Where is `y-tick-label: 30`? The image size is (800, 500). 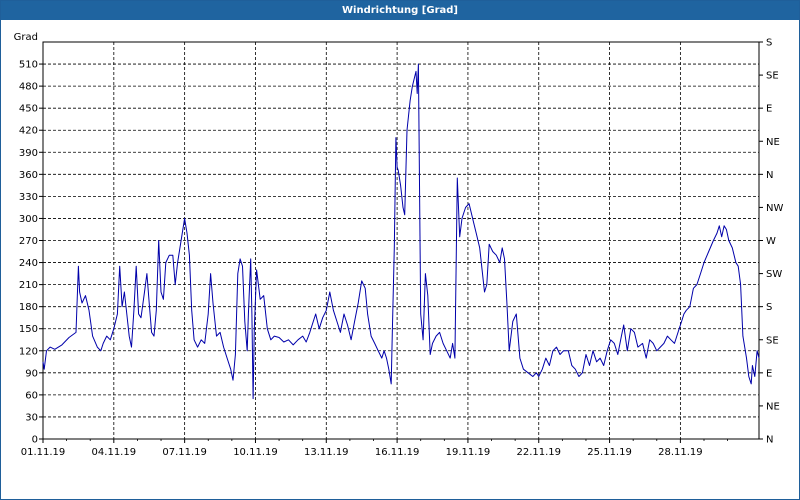 y-tick-label: 30 is located at coordinates (31, 417).